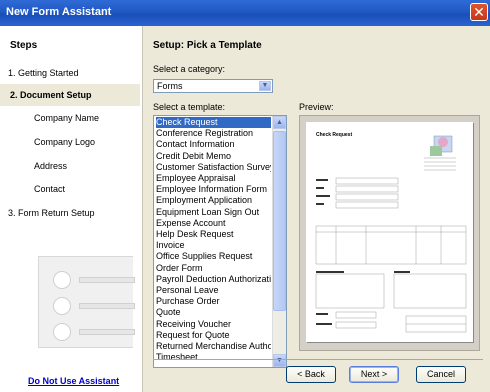  I want to click on template-list-item: Receiving Voucher, so click(213, 324).